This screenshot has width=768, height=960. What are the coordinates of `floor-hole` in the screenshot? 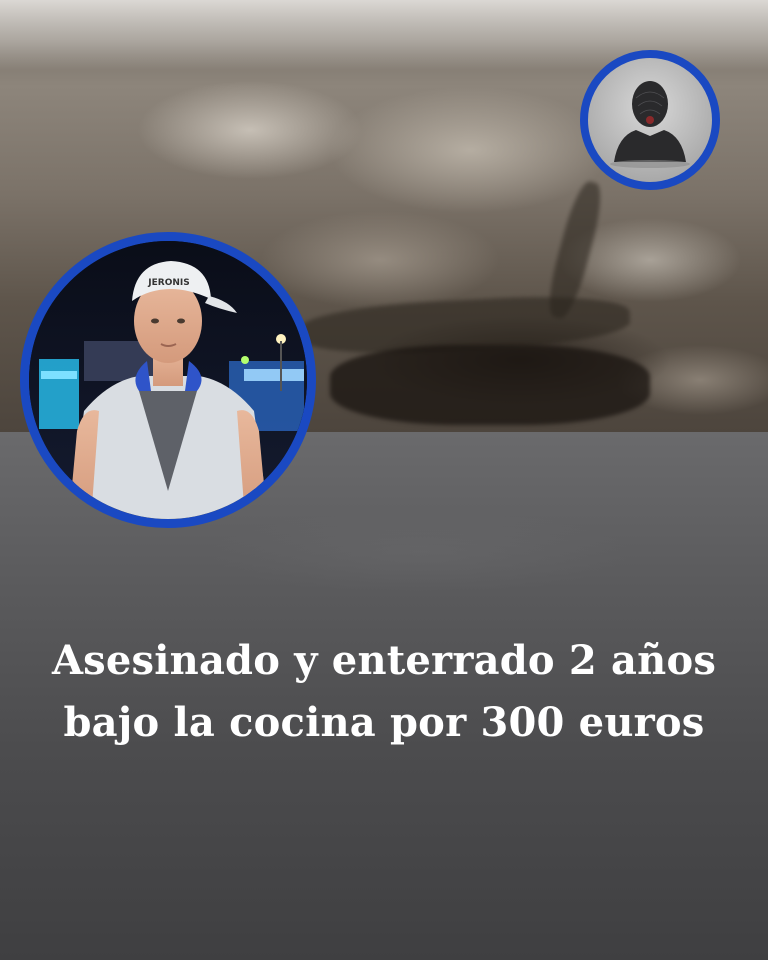 It's located at (490, 385).